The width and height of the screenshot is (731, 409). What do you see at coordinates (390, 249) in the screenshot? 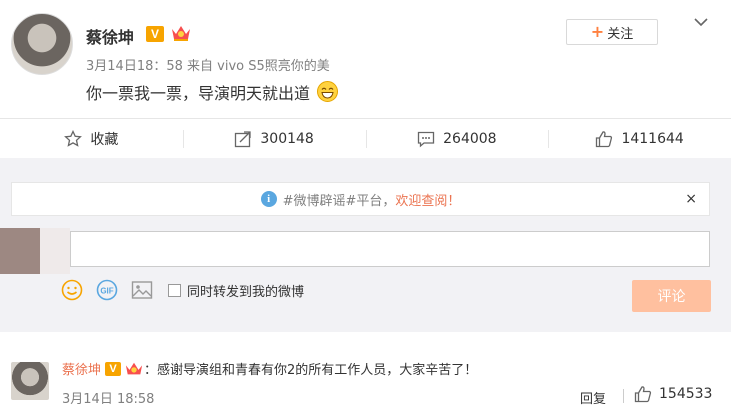
I see `comment-input` at bounding box center [390, 249].